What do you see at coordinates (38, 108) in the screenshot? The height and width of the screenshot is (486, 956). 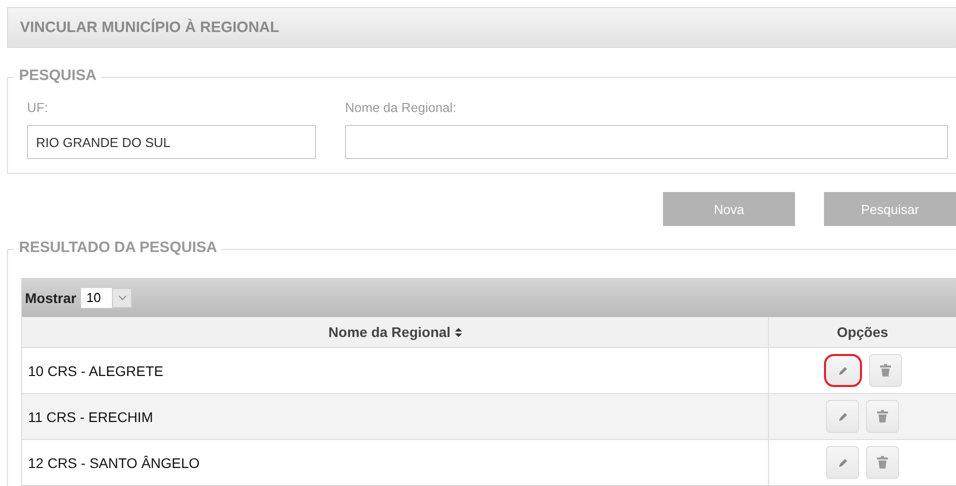 I see `field-label: UF:` at bounding box center [38, 108].